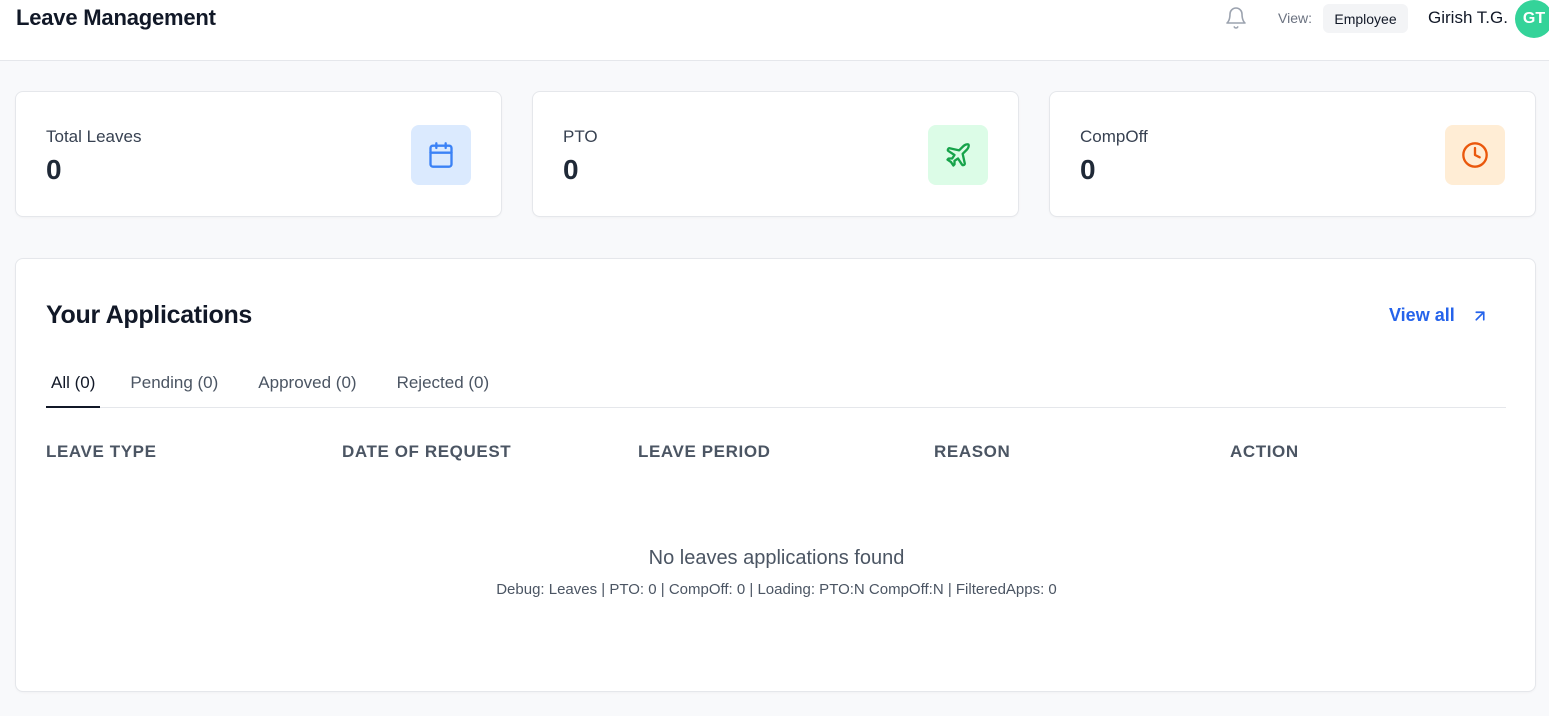 The height and width of the screenshot is (716, 1549). What do you see at coordinates (1295, 18) in the screenshot?
I see `view-label: View:` at bounding box center [1295, 18].